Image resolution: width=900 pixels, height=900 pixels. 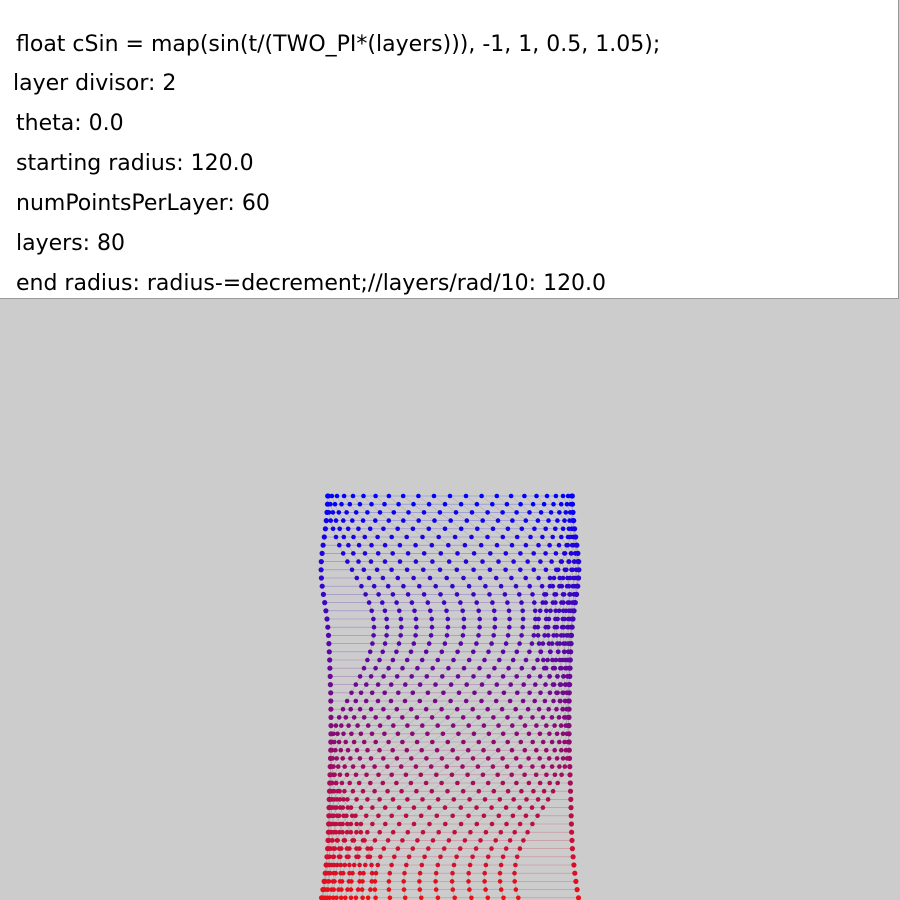 I want to click on starting-radius-line: starting radius: 120.0, so click(x=135, y=163).